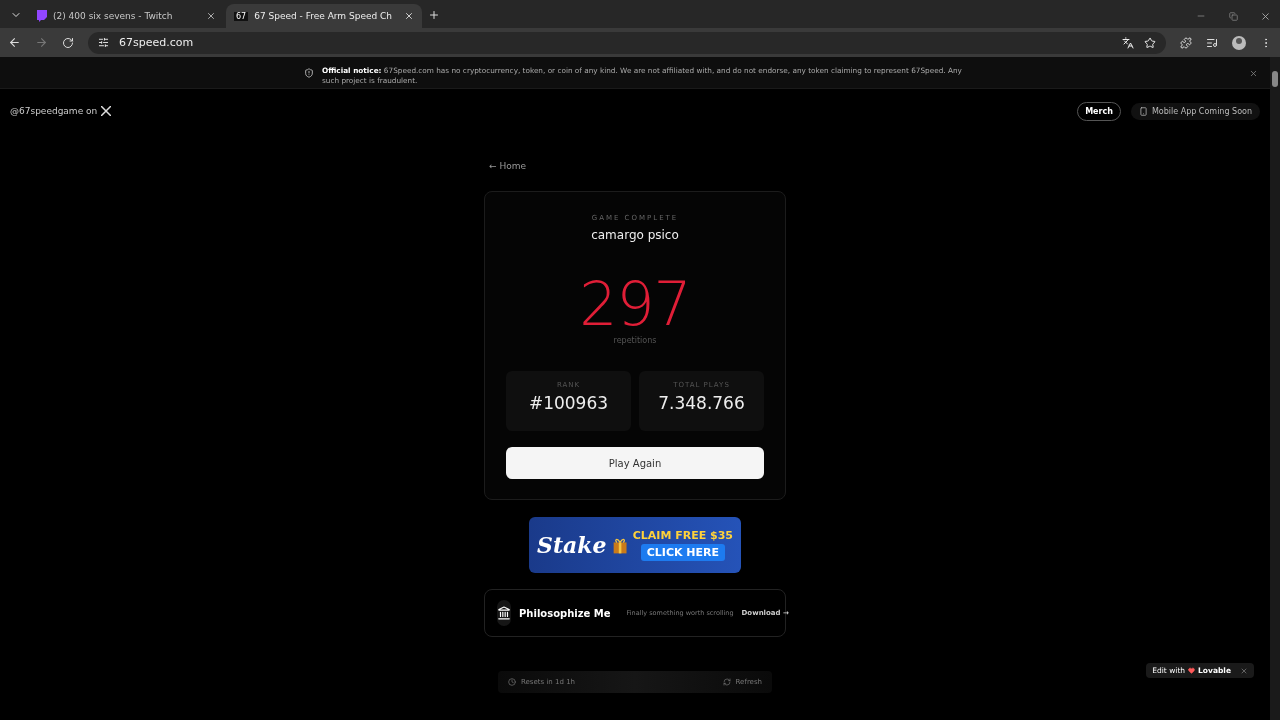  Describe the element at coordinates (507, 166) in the screenshot. I see `home-link: ← Home` at that location.